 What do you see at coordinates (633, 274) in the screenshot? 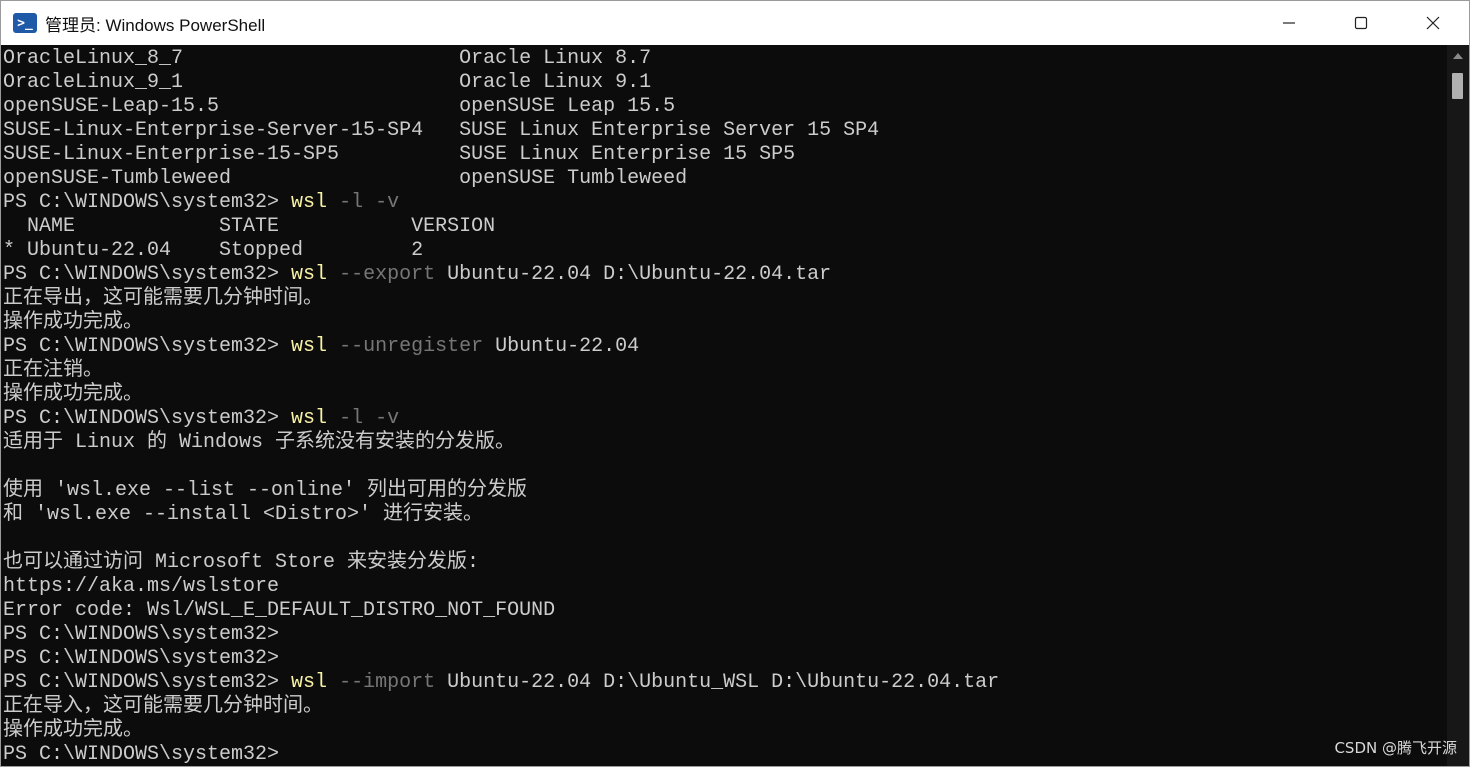
I see `output-text: Ubuntu-22.04 D:\Ubuntu-22.04.tar` at bounding box center [633, 274].